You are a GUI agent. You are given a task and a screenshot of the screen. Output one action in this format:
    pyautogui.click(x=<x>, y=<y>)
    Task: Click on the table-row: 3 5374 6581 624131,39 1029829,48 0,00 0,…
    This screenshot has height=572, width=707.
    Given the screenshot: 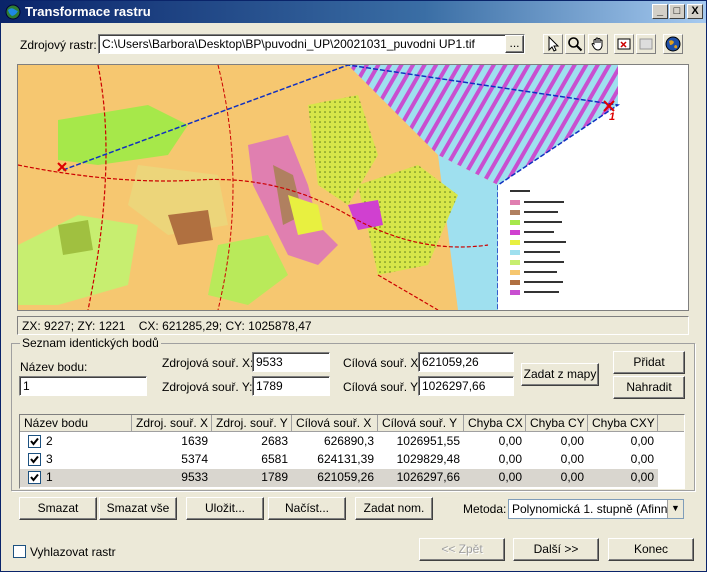 What is the action you would take?
    pyautogui.click(x=339, y=460)
    